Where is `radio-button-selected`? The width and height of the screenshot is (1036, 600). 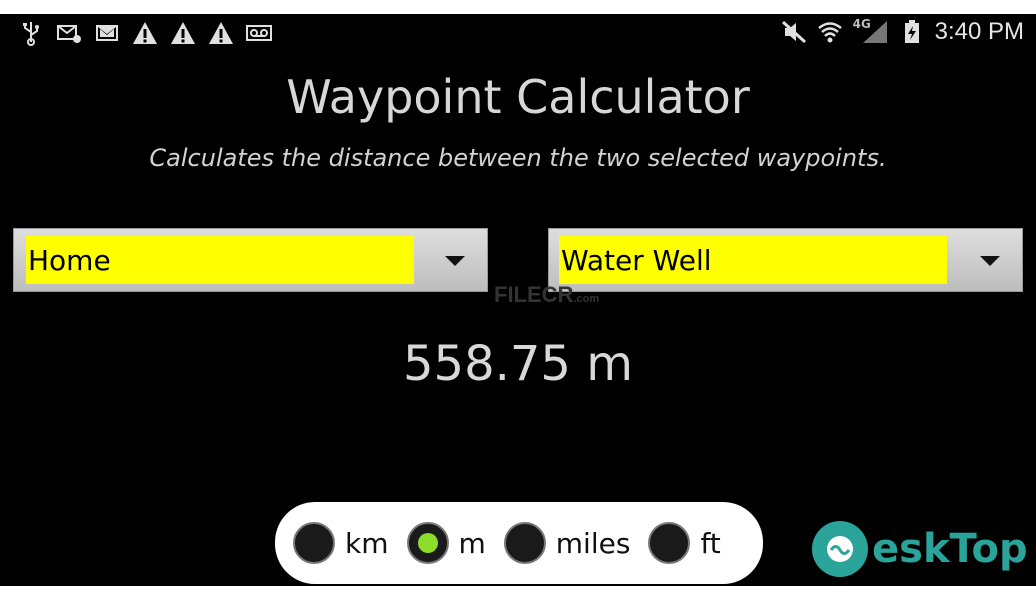 radio-button-selected is located at coordinates (427, 543).